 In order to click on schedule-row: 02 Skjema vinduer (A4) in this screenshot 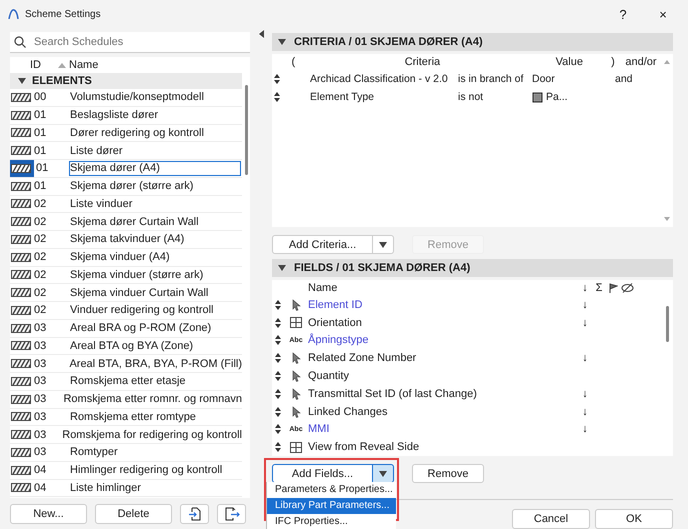, I will do `click(126, 257)`.